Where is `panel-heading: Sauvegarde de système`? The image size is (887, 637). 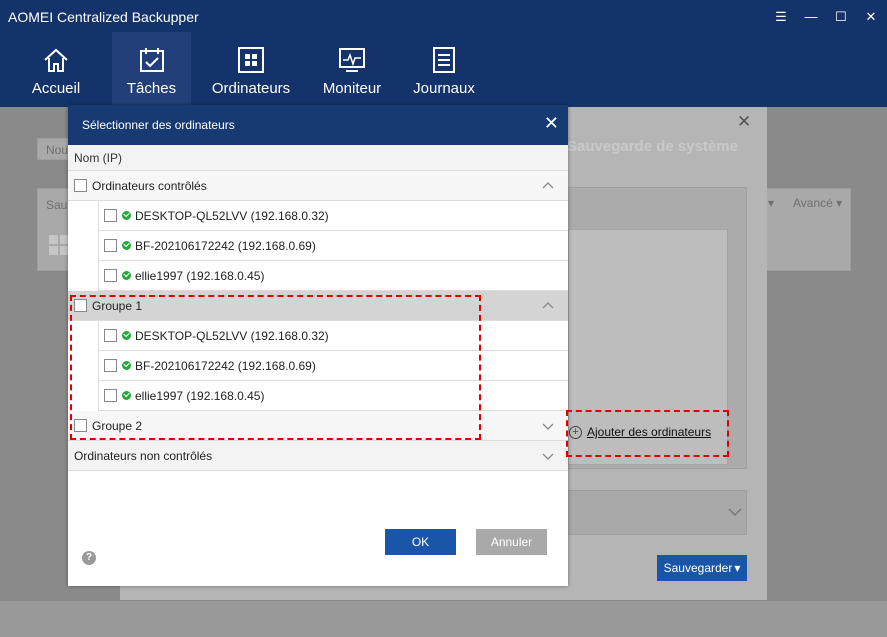
panel-heading: Sauvegarde de système is located at coordinates (652, 146).